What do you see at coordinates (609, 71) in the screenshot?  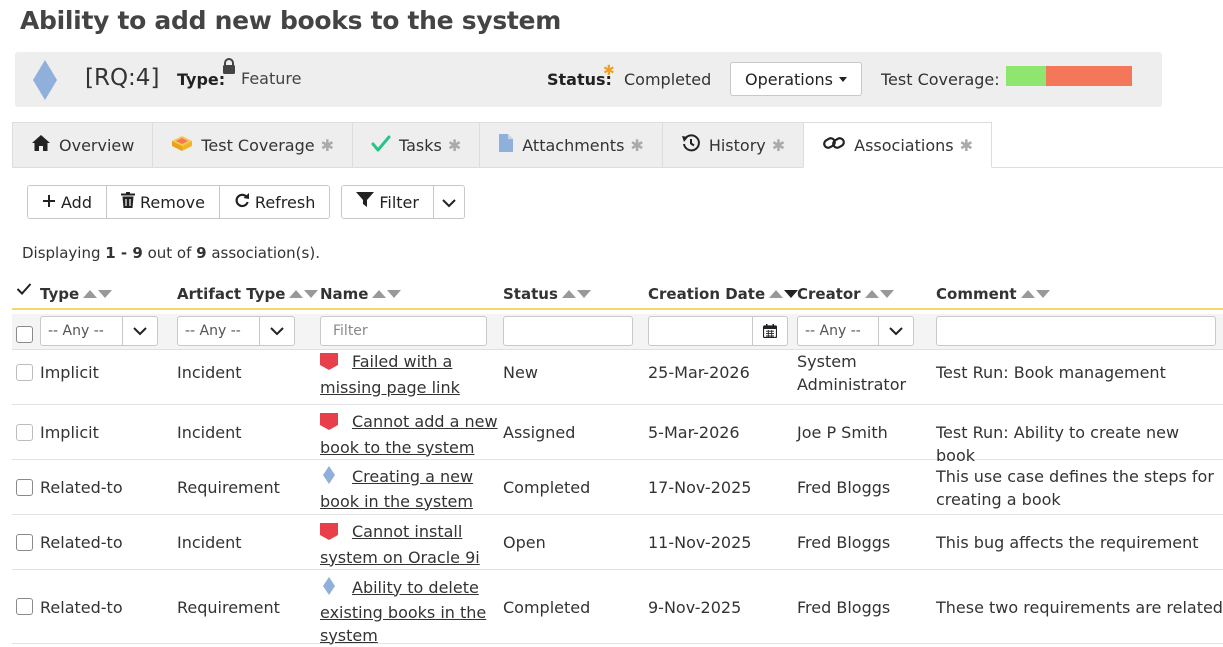 I see `required-star-icon: ✱` at bounding box center [609, 71].